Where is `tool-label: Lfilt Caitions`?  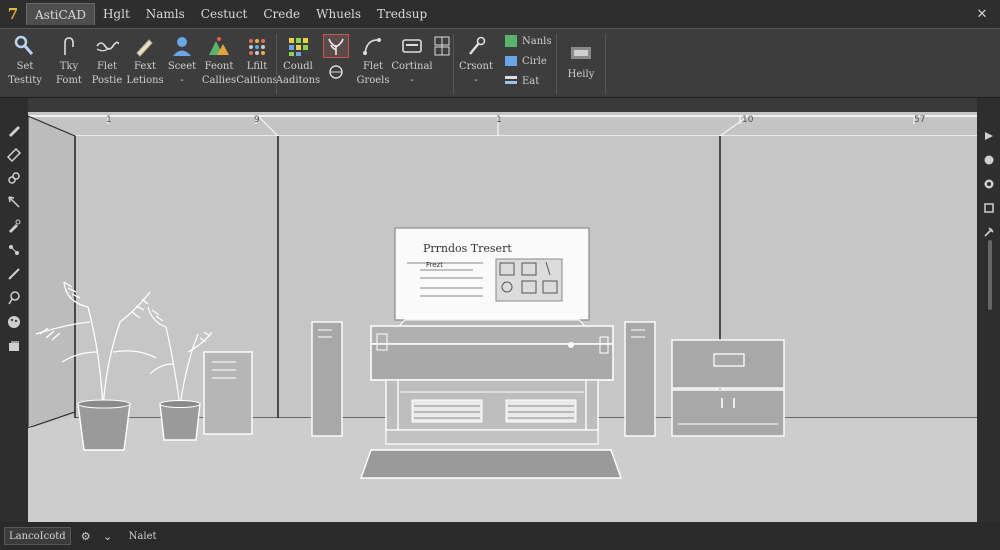 tool-label: Lfilt Caitions is located at coordinates (257, 73).